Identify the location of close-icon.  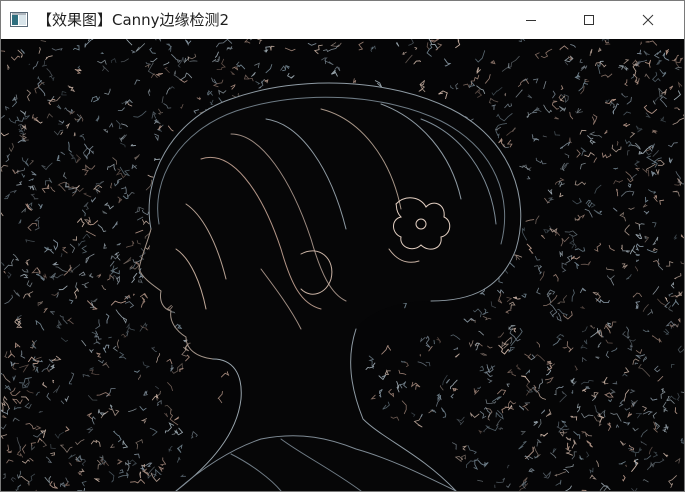
(648, 20).